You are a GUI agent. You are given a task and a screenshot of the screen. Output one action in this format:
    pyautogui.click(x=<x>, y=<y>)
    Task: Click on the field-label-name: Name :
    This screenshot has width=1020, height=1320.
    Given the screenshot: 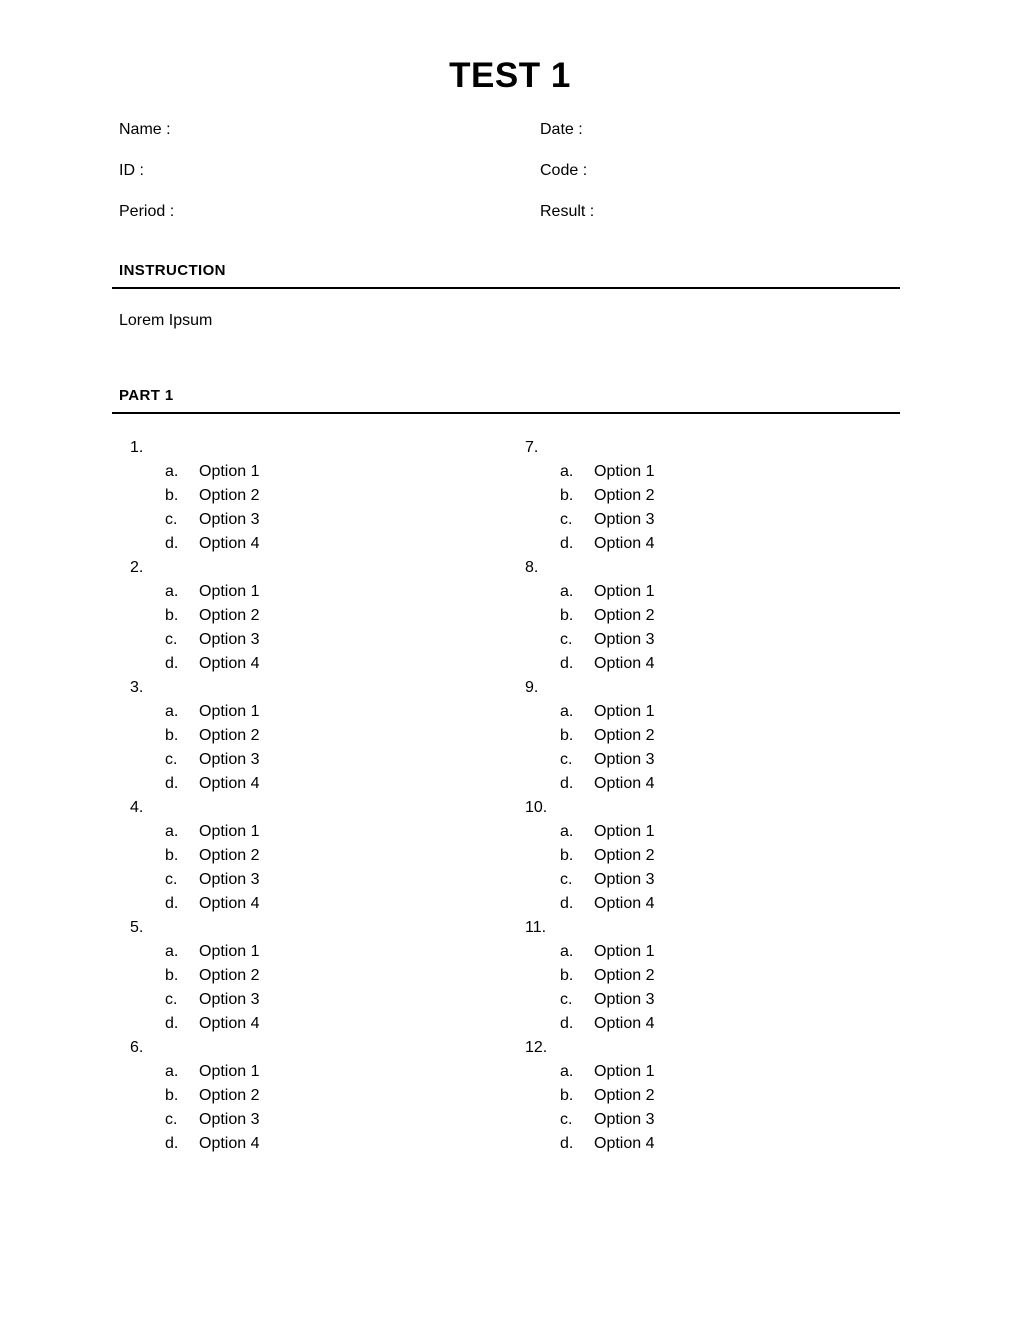 What is the action you would take?
    pyautogui.click(x=145, y=129)
    